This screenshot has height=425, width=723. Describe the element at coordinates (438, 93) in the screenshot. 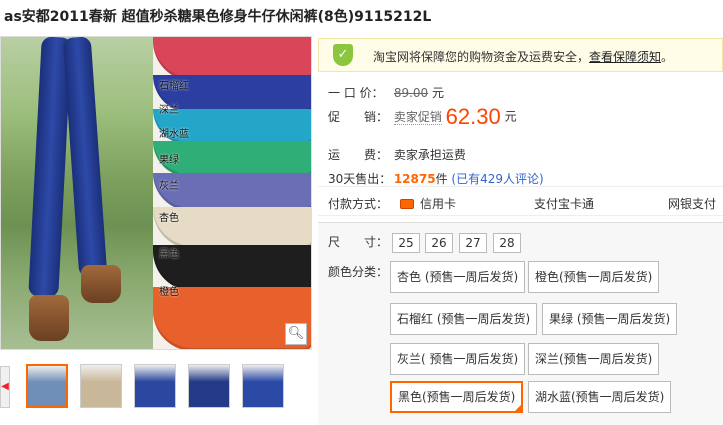

I see `price-unit: 元` at that location.